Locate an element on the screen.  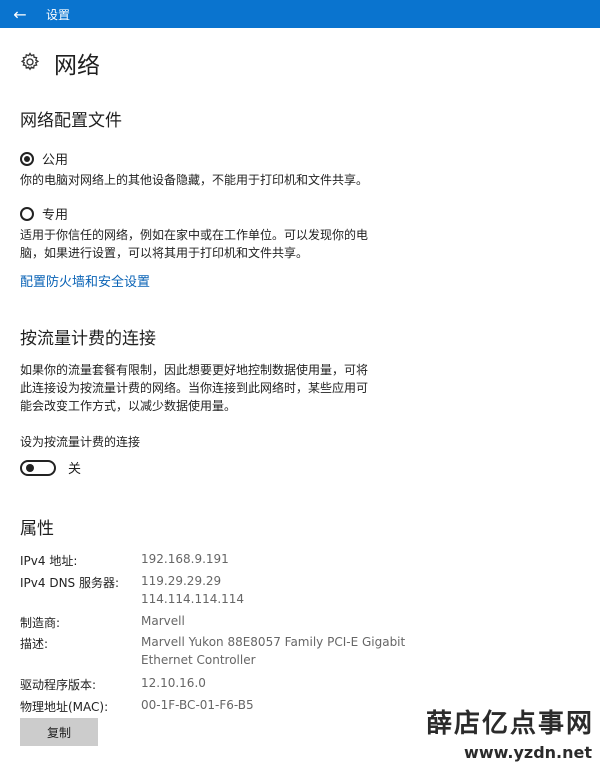
description-value-2: Ethernet Controller is located at coordinates (198, 660).